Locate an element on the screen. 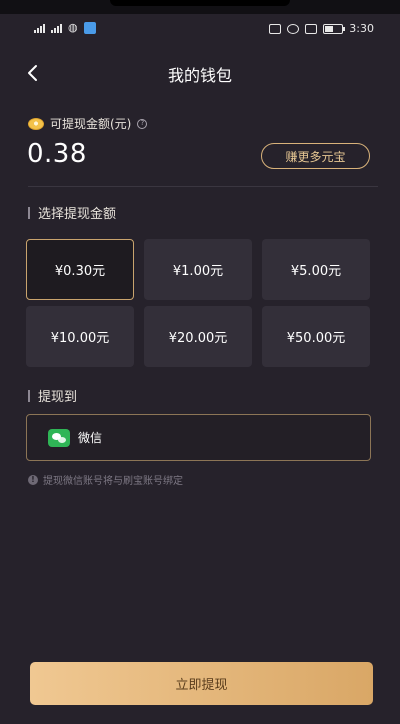 This screenshot has height=724, width=400. status-time: 3:30 is located at coordinates (361, 28).